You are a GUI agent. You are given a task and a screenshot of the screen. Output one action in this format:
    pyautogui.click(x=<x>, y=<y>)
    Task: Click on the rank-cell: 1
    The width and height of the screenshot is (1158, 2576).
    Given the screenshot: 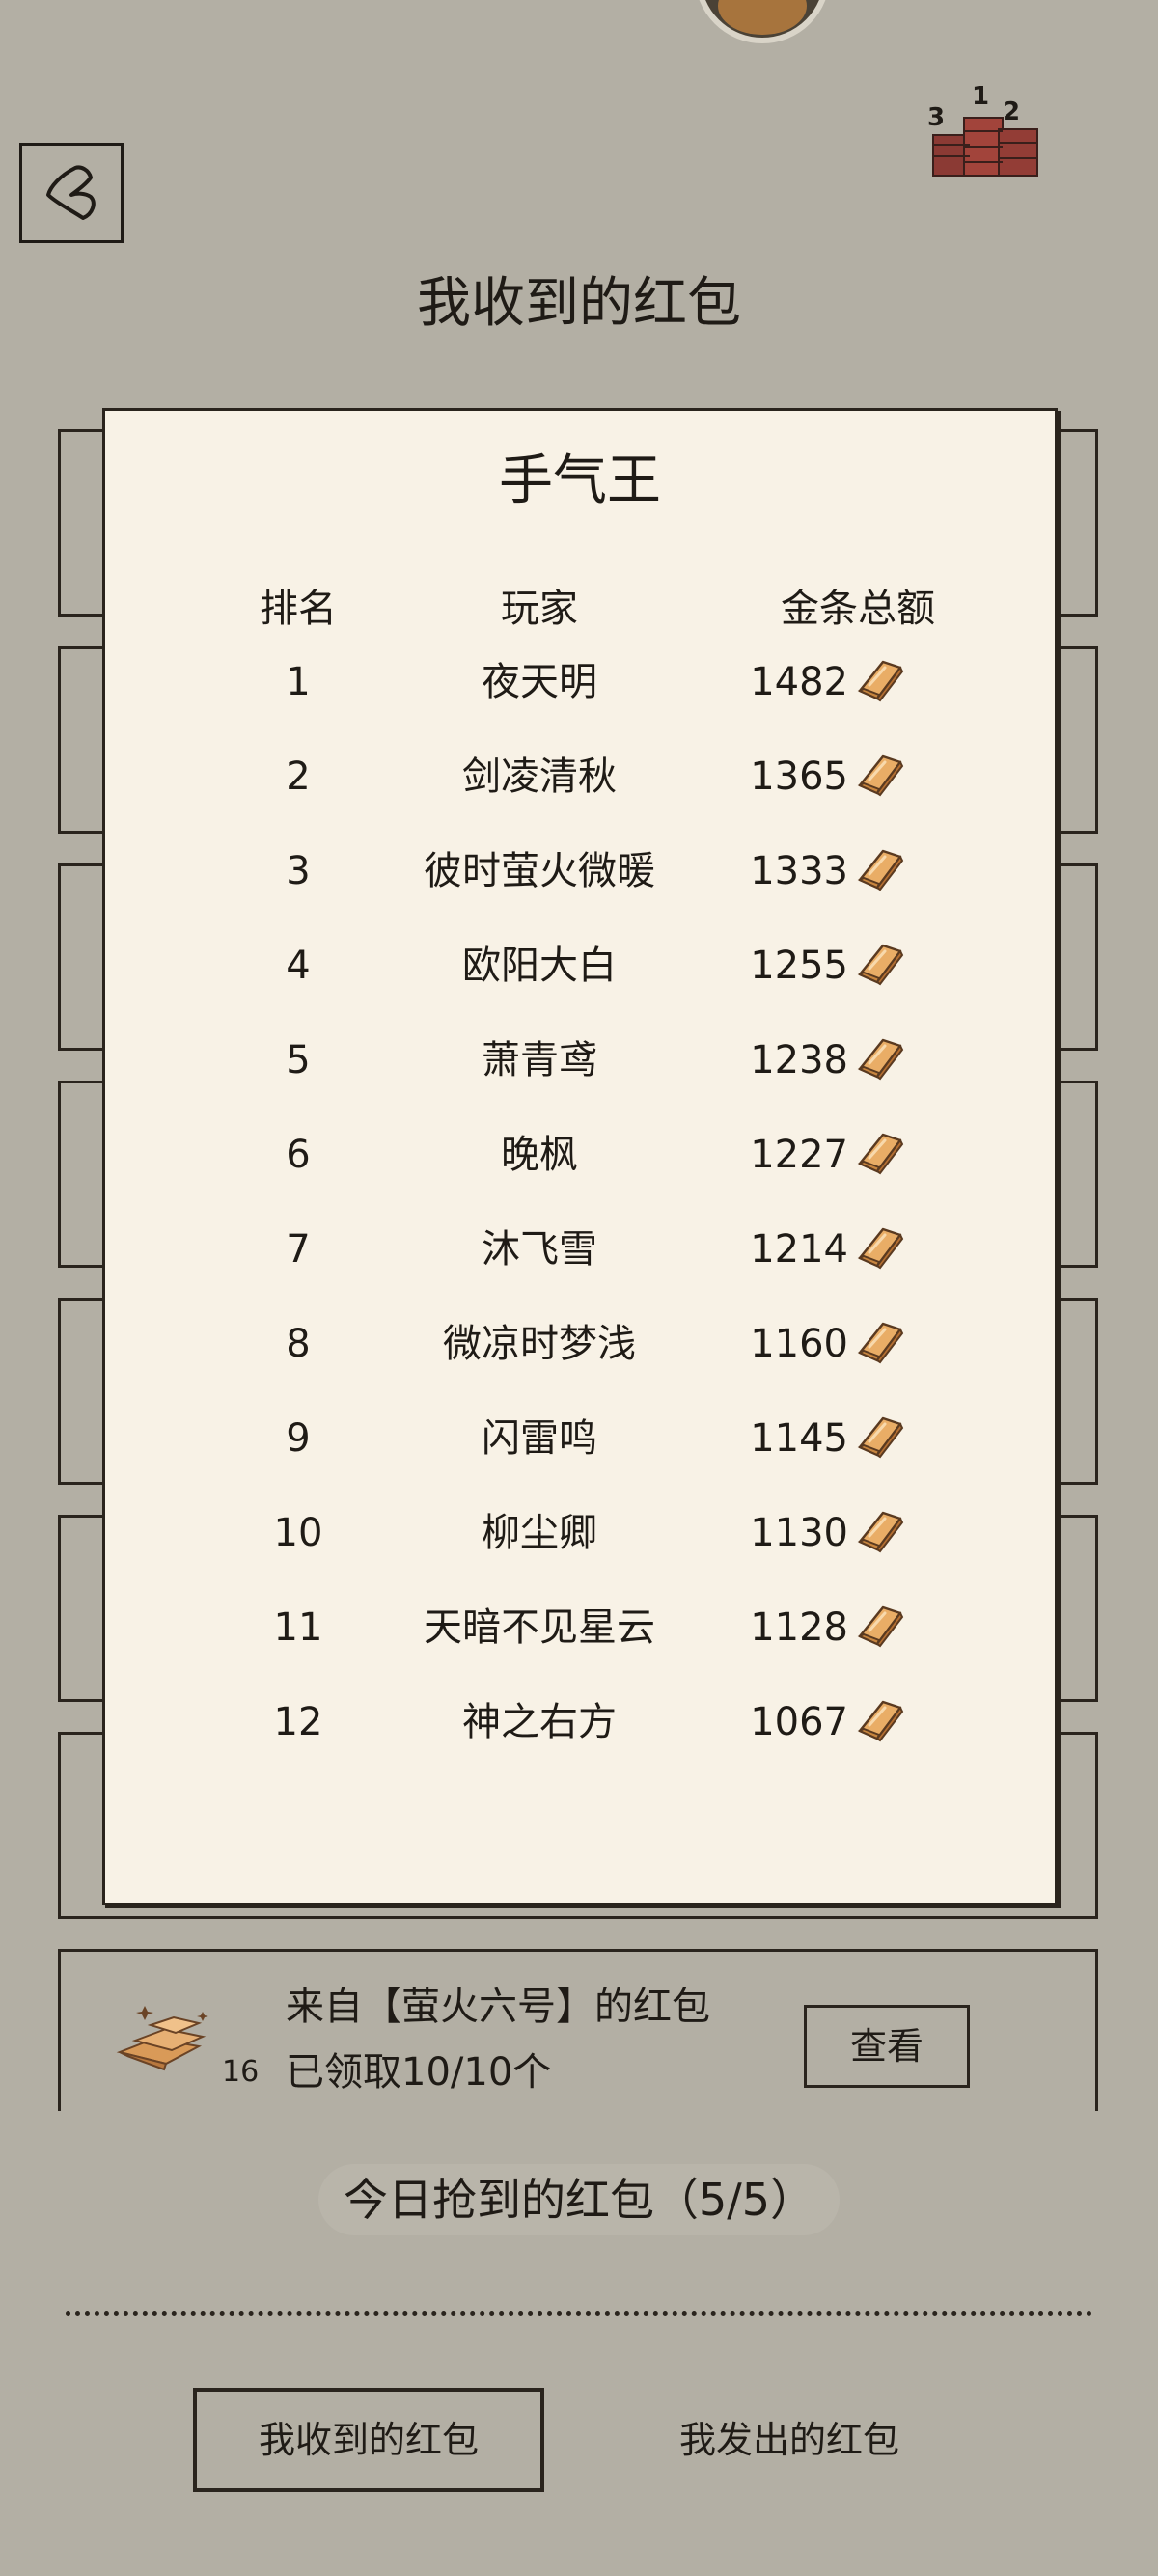 What is the action you would take?
    pyautogui.click(x=298, y=682)
    